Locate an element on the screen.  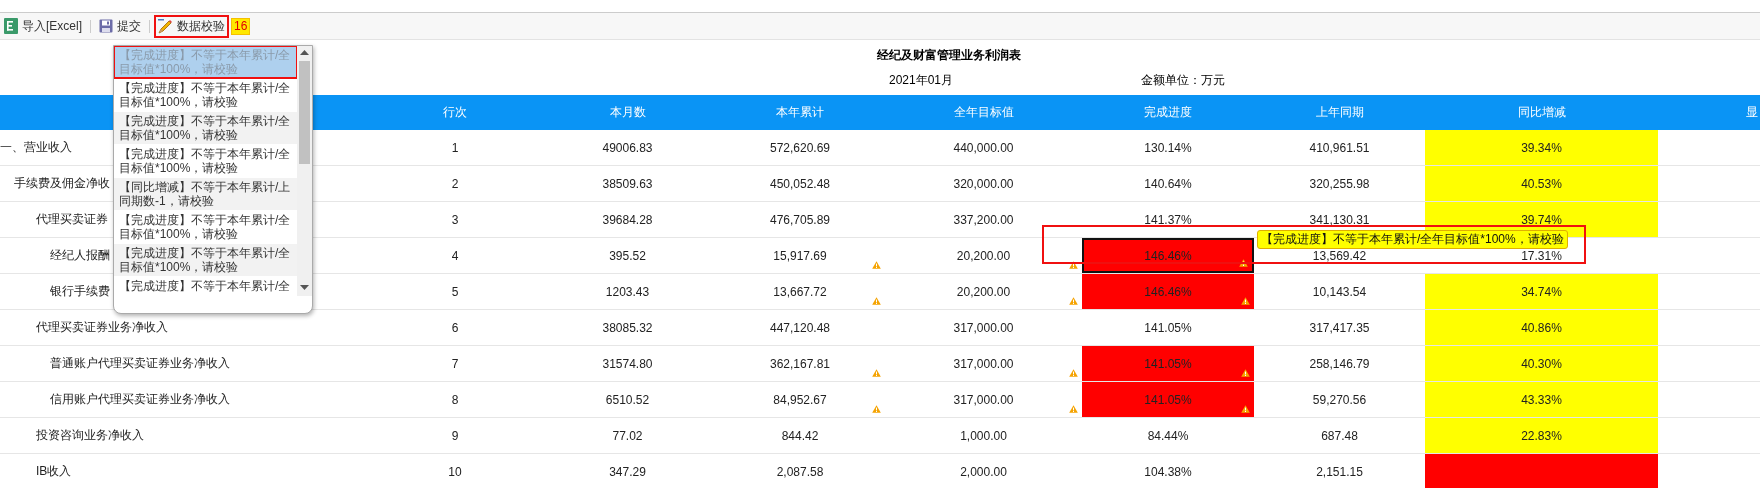
table-cell: 450,052.48 is located at coordinates (800, 183).